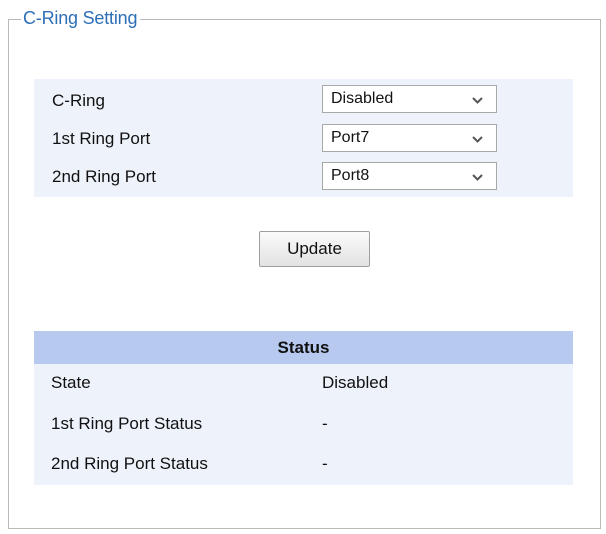  What do you see at coordinates (350, 175) in the screenshot?
I see `second-ring-port-selected-value: Port8` at bounding box center [350, 175].